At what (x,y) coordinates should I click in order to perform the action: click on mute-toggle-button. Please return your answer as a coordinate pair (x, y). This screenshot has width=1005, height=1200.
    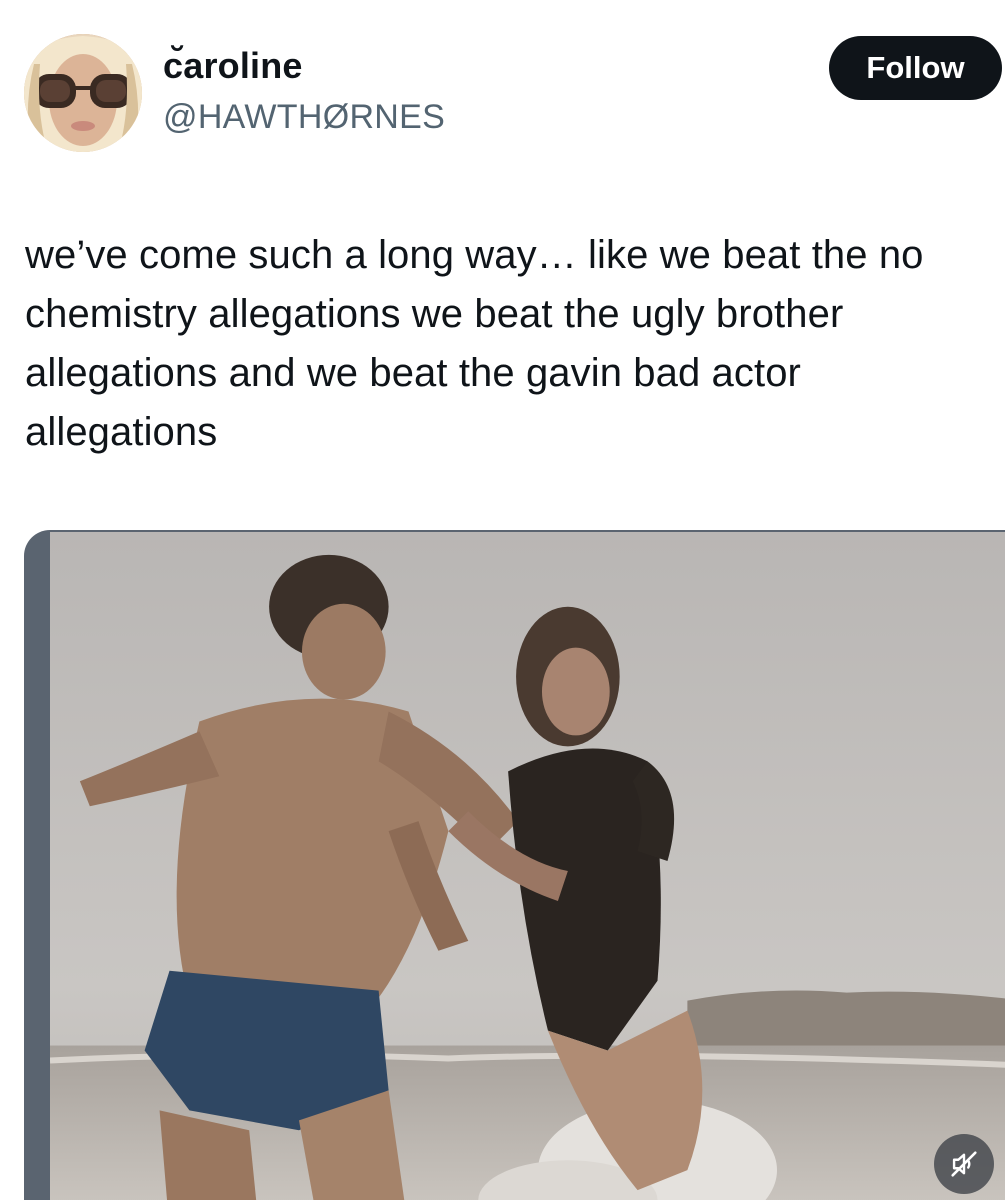
    Looking at the image, I should click on (964, 1164).